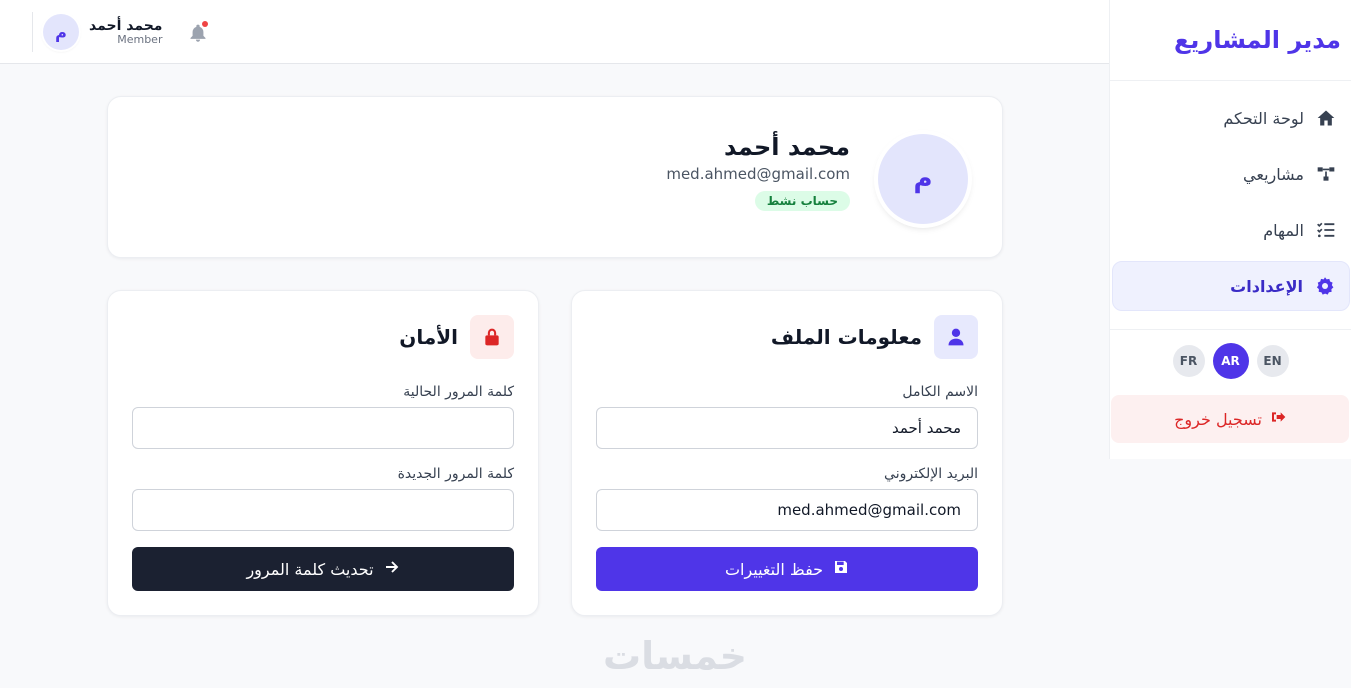 The height and width of the screenshot is (688, 1351). Describe the element at coordinates (1263, 118) in the screenshot. I see `sidebar-item-label: لوحة التحكم` at that location.